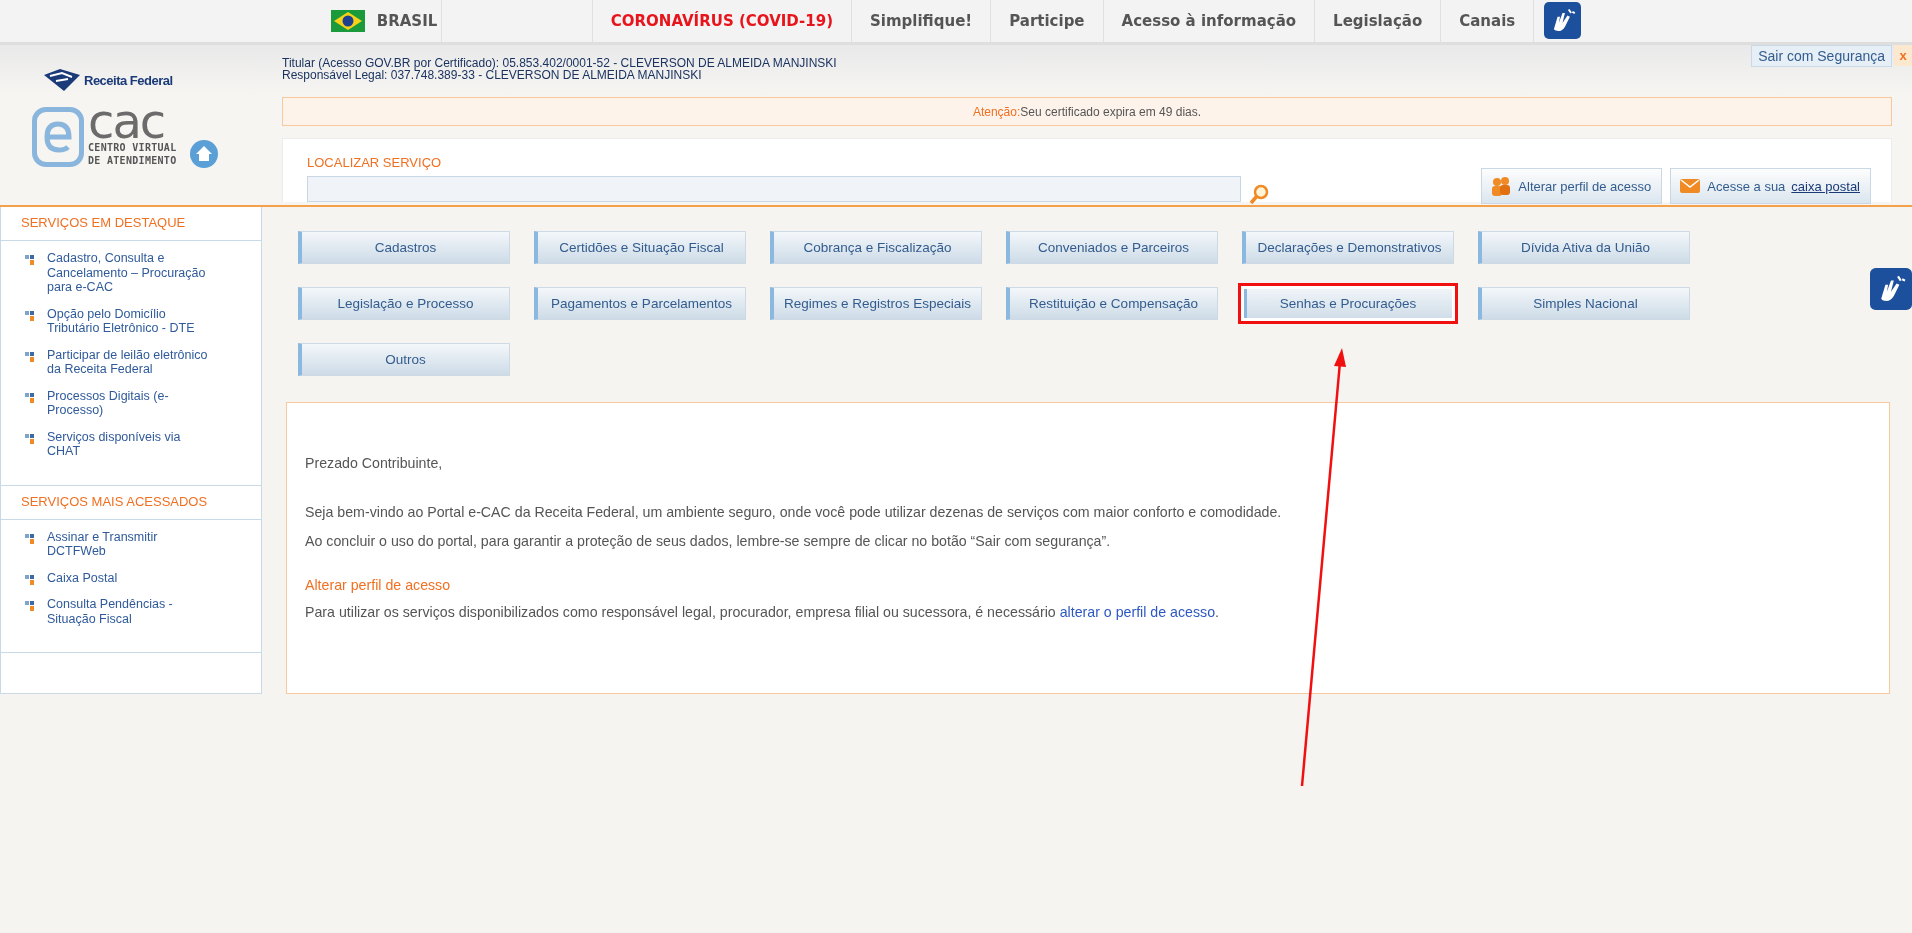 This screenshot has height=933, width=1912. Describe the element at coordinates (762, 612) in the screenshot. I see `profile-text: Para utilizar os serviços disponibilizados como responsável legal, procurador, empresa filial ou sucessora, é necessário alterar o perfil de acesso.` at that location.